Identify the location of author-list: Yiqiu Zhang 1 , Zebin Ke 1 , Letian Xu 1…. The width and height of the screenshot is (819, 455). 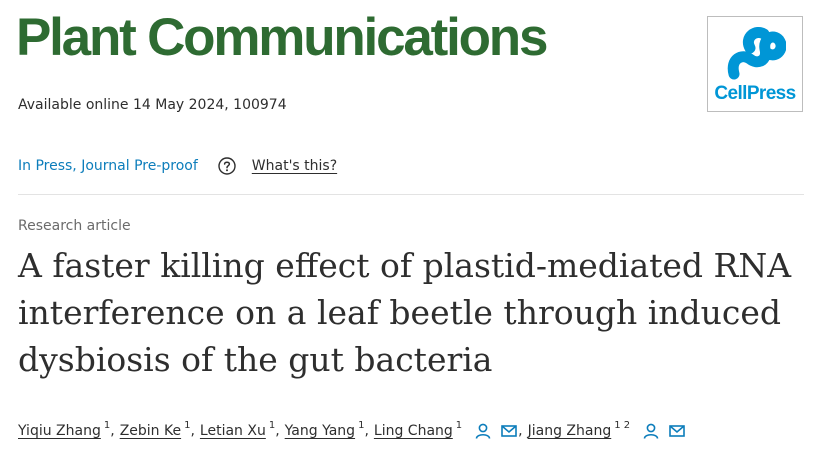
(352, 431).